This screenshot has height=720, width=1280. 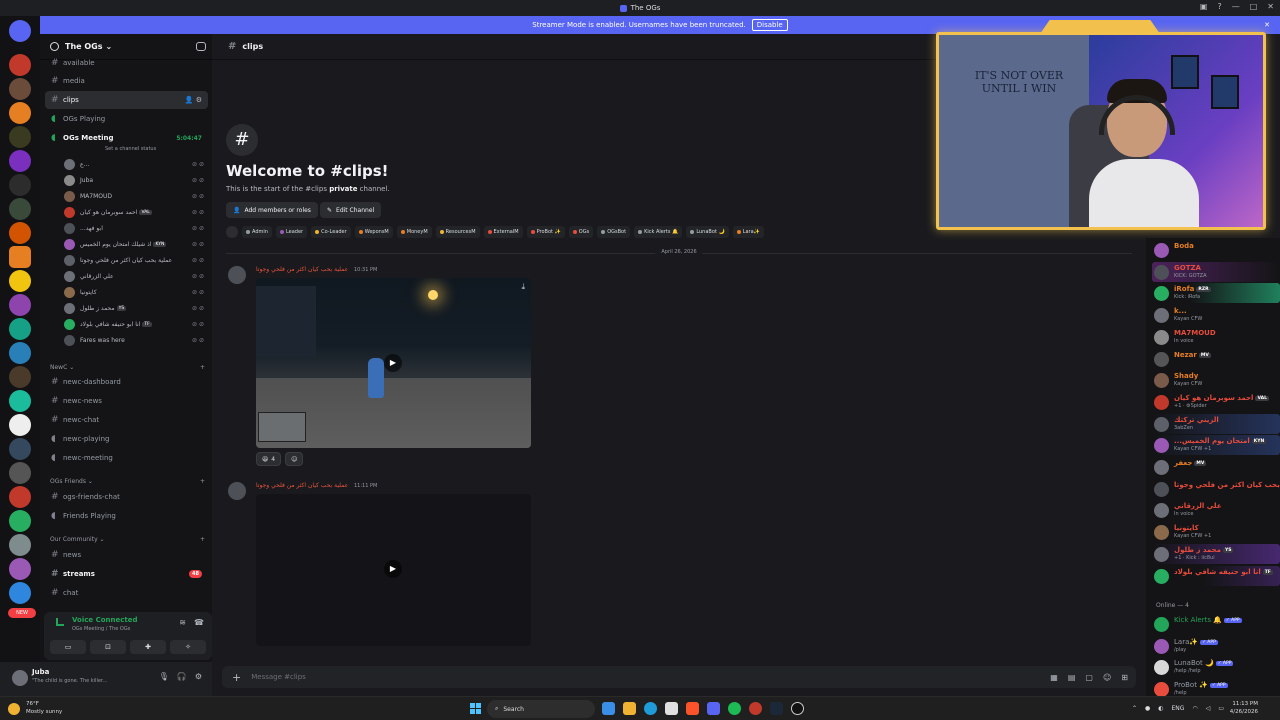 I want to click on voice-user: MA7MOUD ⊘ ⊘, so click(x=136, y=196).